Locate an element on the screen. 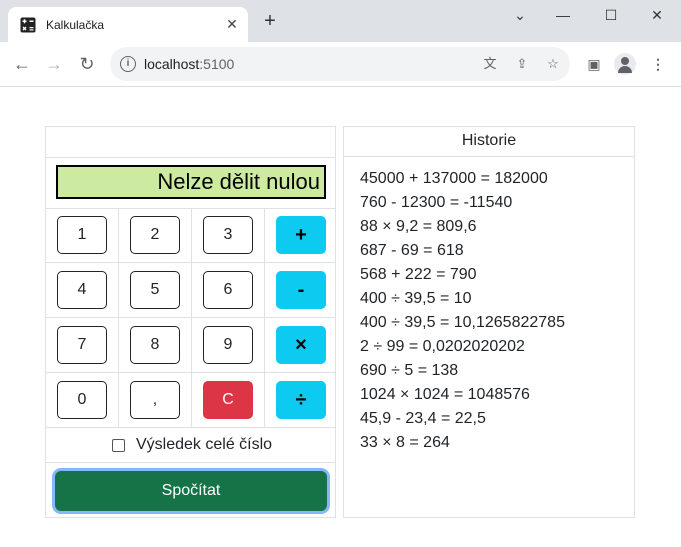  key-4-button: 4 is located at coordinates (82, 290).